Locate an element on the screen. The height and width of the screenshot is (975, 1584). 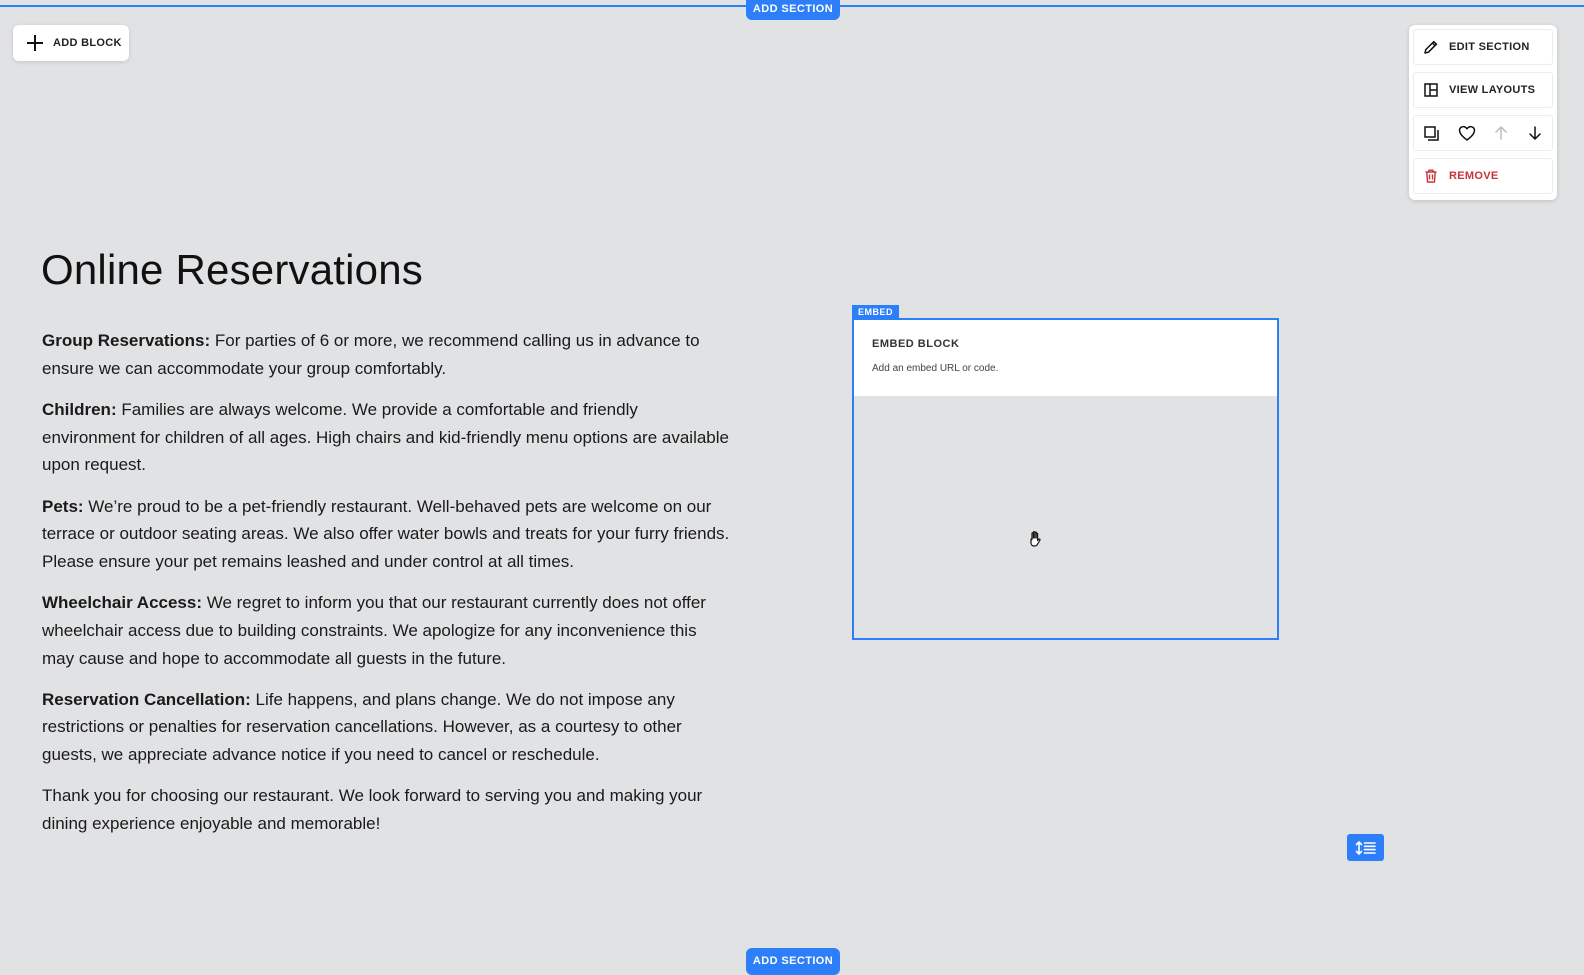
section-toolbar: EDIT SECTION VIEW LAYOUTS REMOVE is located at coordinates (1483, 112).